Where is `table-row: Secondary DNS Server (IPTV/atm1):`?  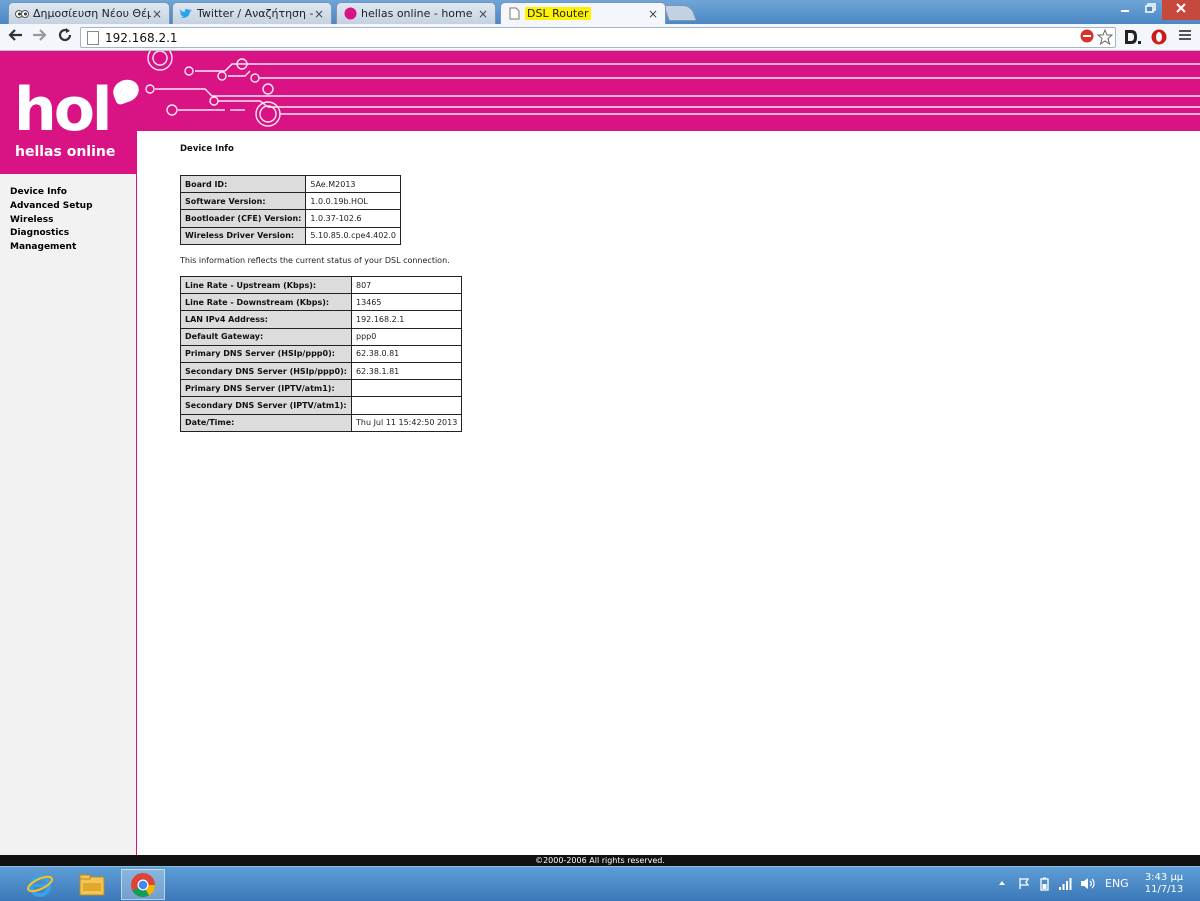
table-row: Secondary DNS Server (IPTV/atm1): is located at coordinates (321, 405).